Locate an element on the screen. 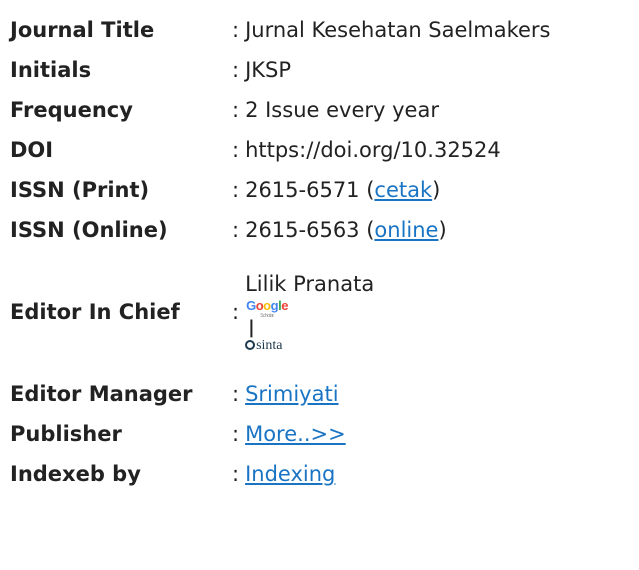  sinta-mark-icon is located at coordinates (250, 344).